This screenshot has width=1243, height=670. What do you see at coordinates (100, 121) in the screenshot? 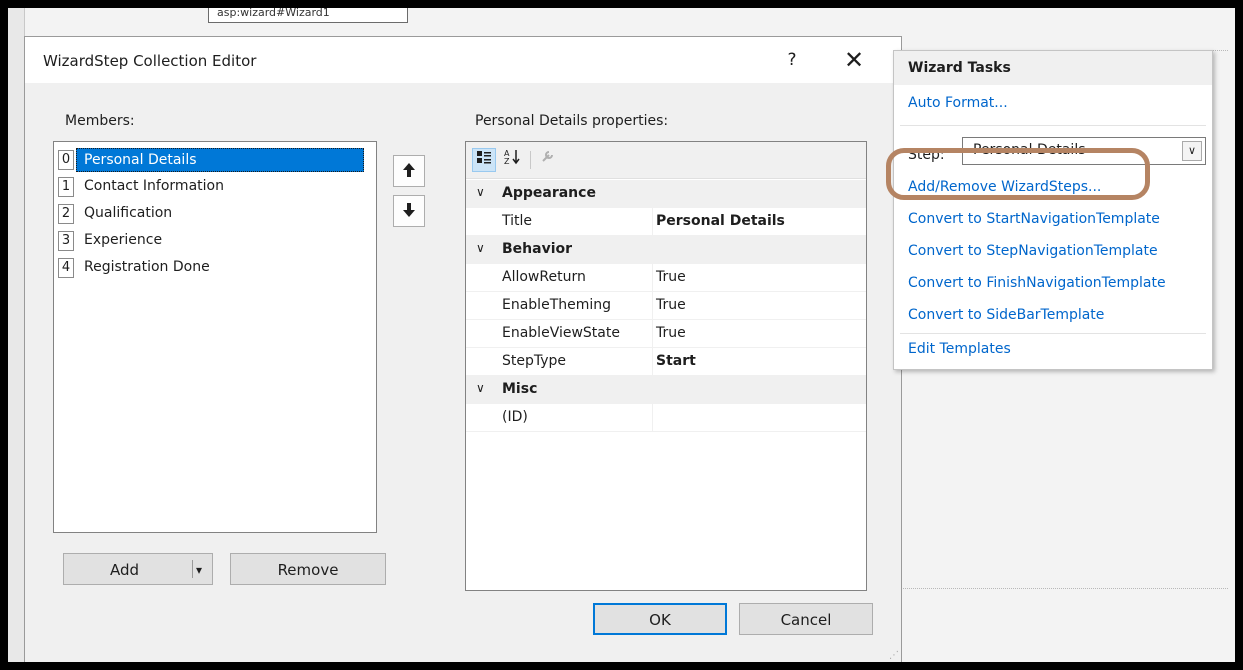
I see `members-label: Members:` at bounding box center [100, 121].